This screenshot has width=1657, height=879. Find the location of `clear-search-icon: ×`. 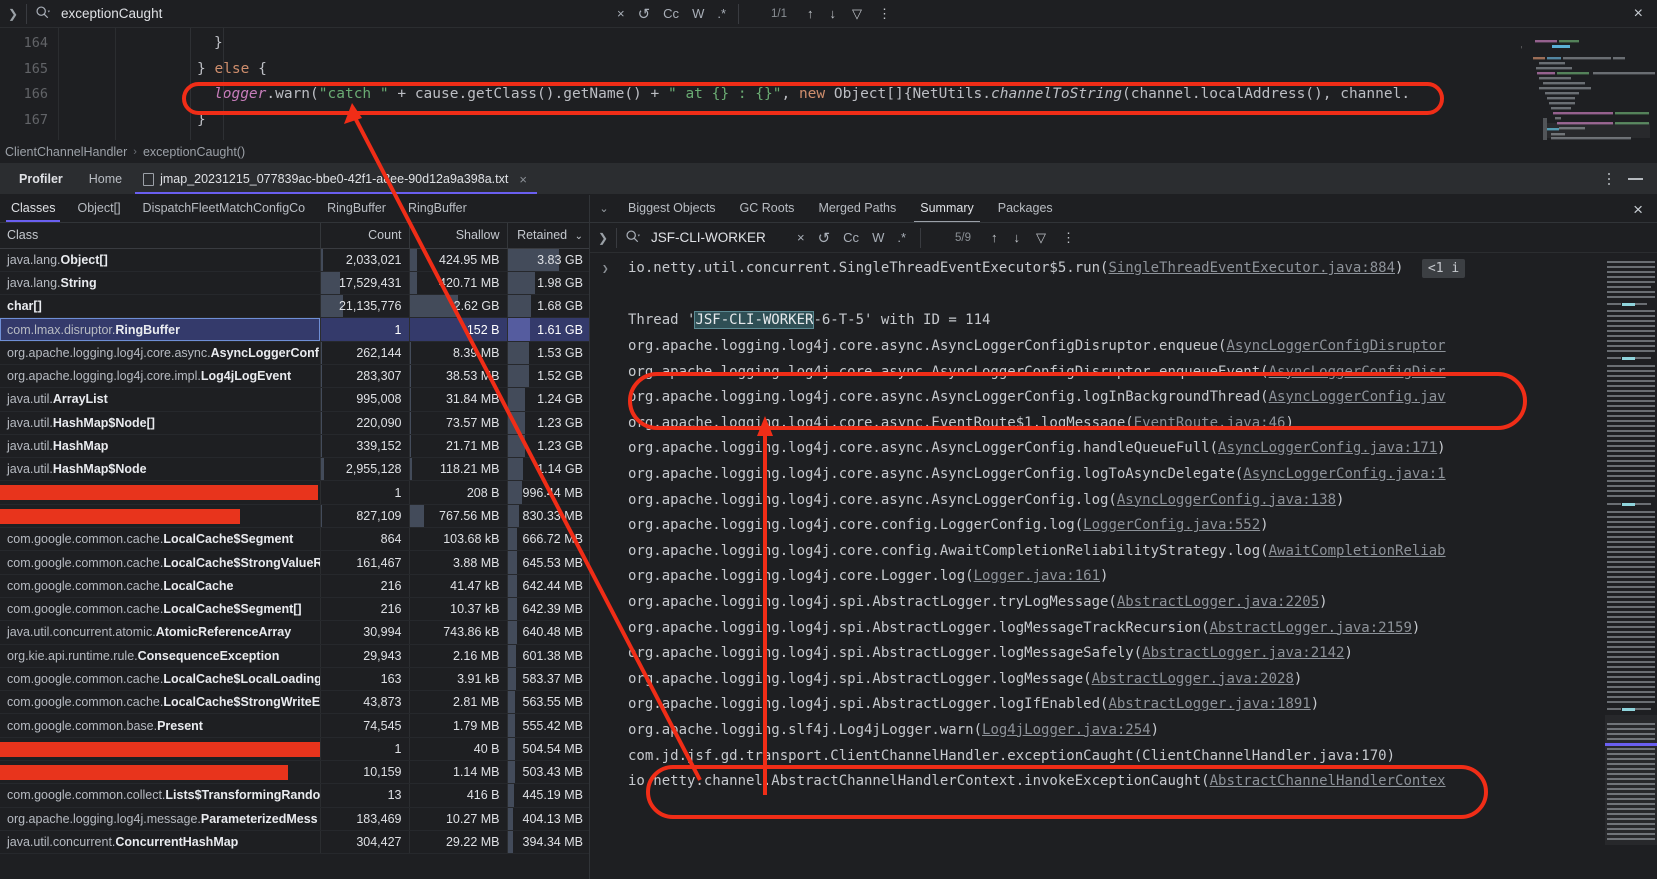

clear-search-icon: × is located at coordinates (621, 13).